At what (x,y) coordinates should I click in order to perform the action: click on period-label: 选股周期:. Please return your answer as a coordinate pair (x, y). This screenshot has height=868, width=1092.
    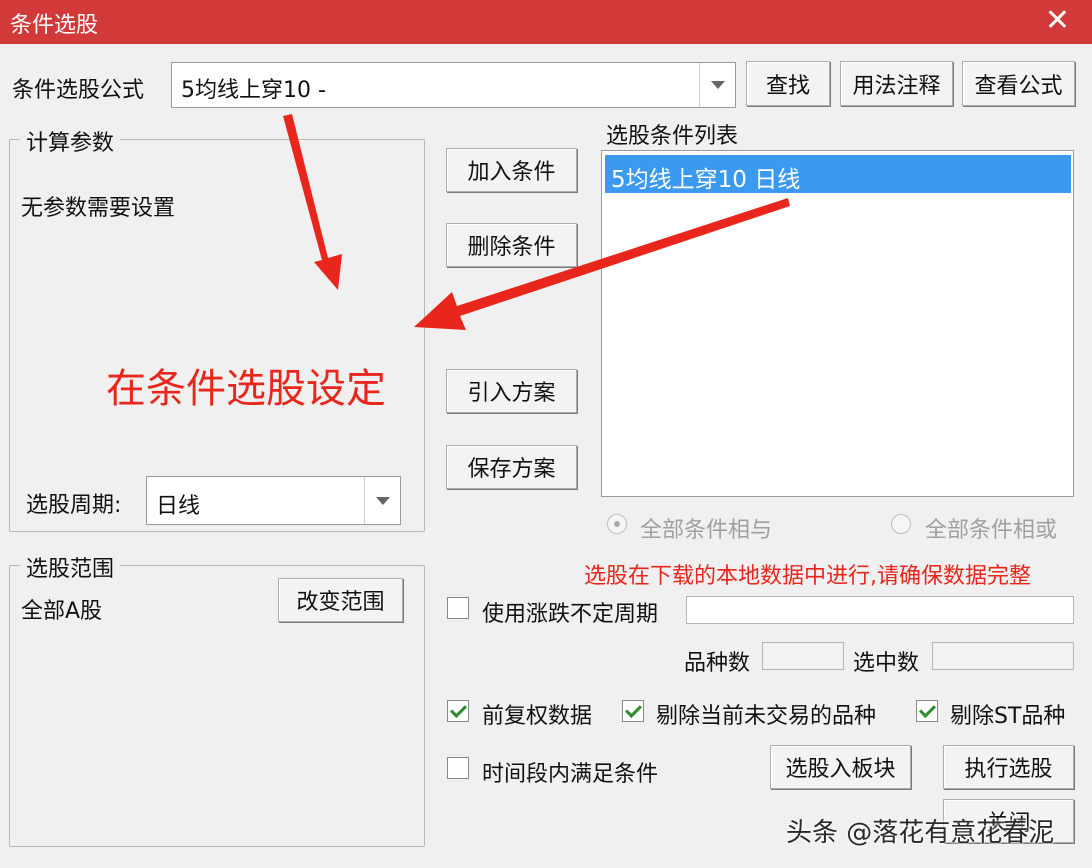
    Looking at the image, I should click on (74, 505).